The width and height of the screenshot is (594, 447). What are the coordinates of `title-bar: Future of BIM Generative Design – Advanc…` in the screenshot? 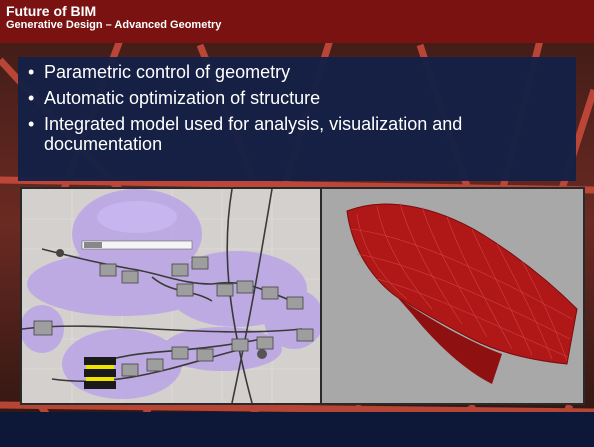 It's located at (297, 21).